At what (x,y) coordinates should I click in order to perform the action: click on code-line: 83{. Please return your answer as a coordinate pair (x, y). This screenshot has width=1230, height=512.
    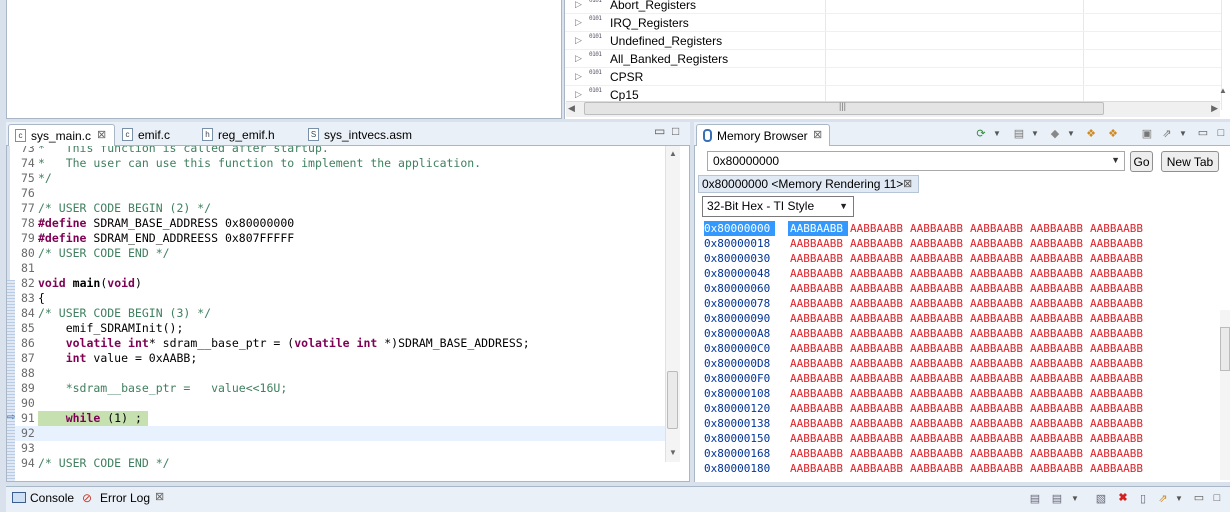
    Looking at the image, I should click on (337, 298).